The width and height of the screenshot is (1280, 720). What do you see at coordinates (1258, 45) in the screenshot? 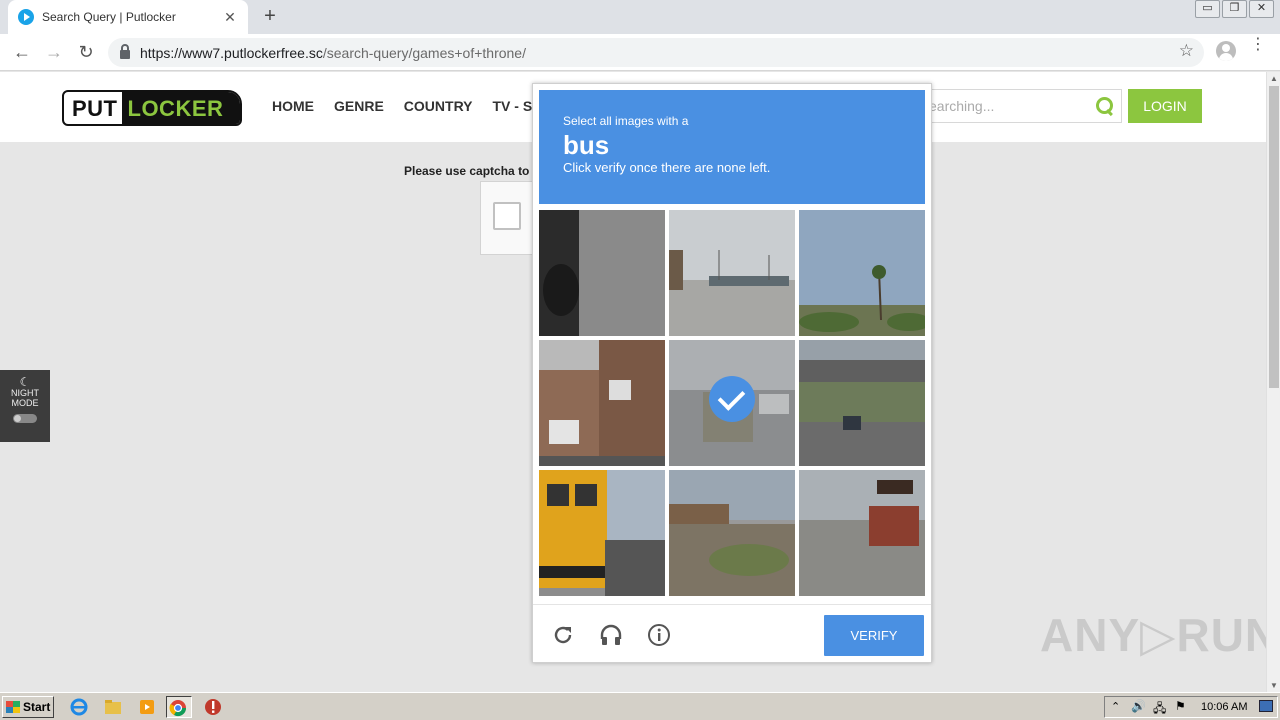
I see `browser-menu-icon: ⋮` at bounding box center [1258, 45].